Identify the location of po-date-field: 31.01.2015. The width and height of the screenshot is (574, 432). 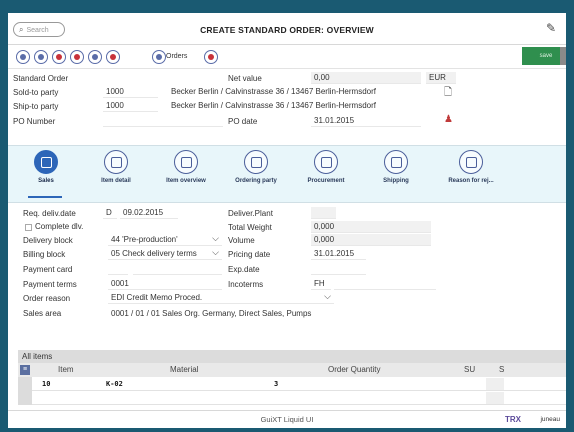
(366, 121).